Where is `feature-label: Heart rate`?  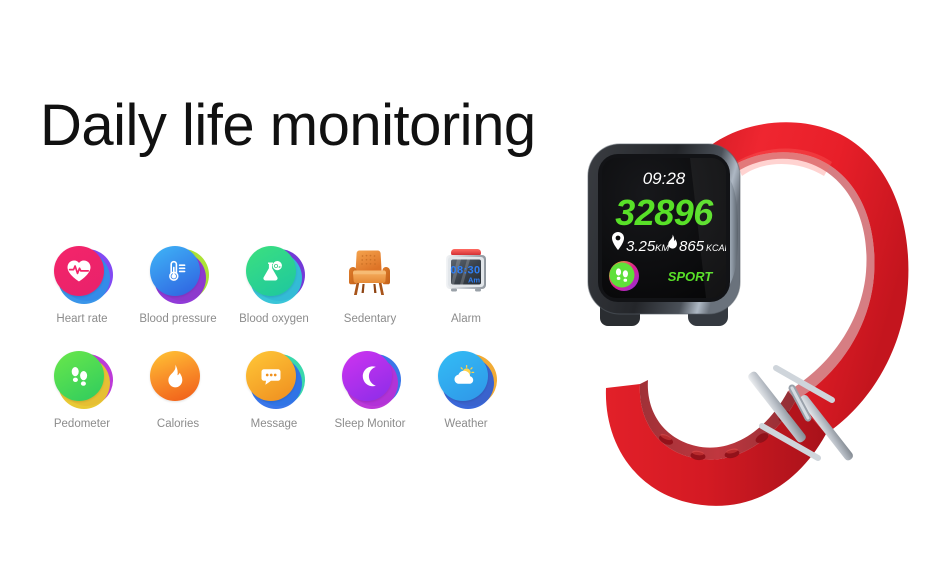 feature-label: Heart rate is located at coordinates (82, 319).